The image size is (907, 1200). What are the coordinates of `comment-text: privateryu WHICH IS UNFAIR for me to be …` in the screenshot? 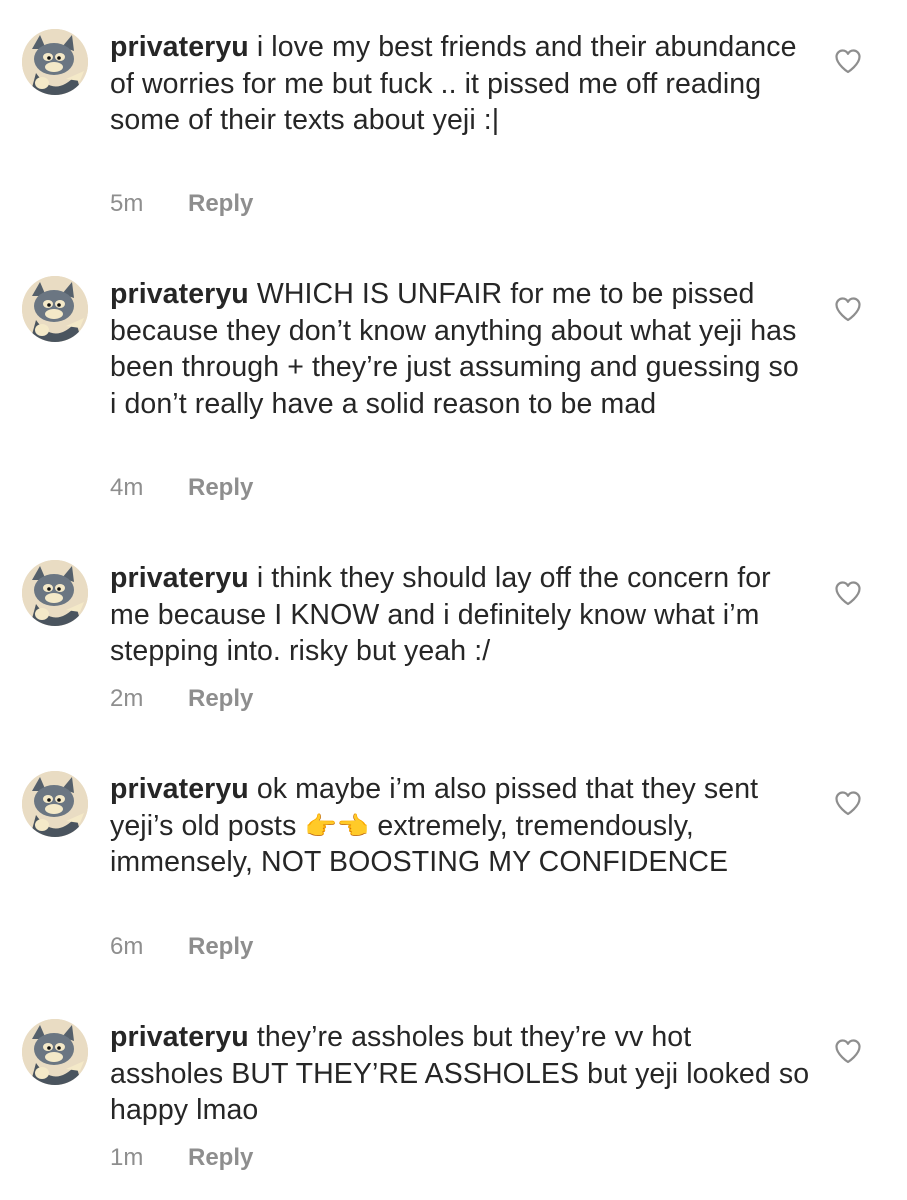 It's located at (460, 349).